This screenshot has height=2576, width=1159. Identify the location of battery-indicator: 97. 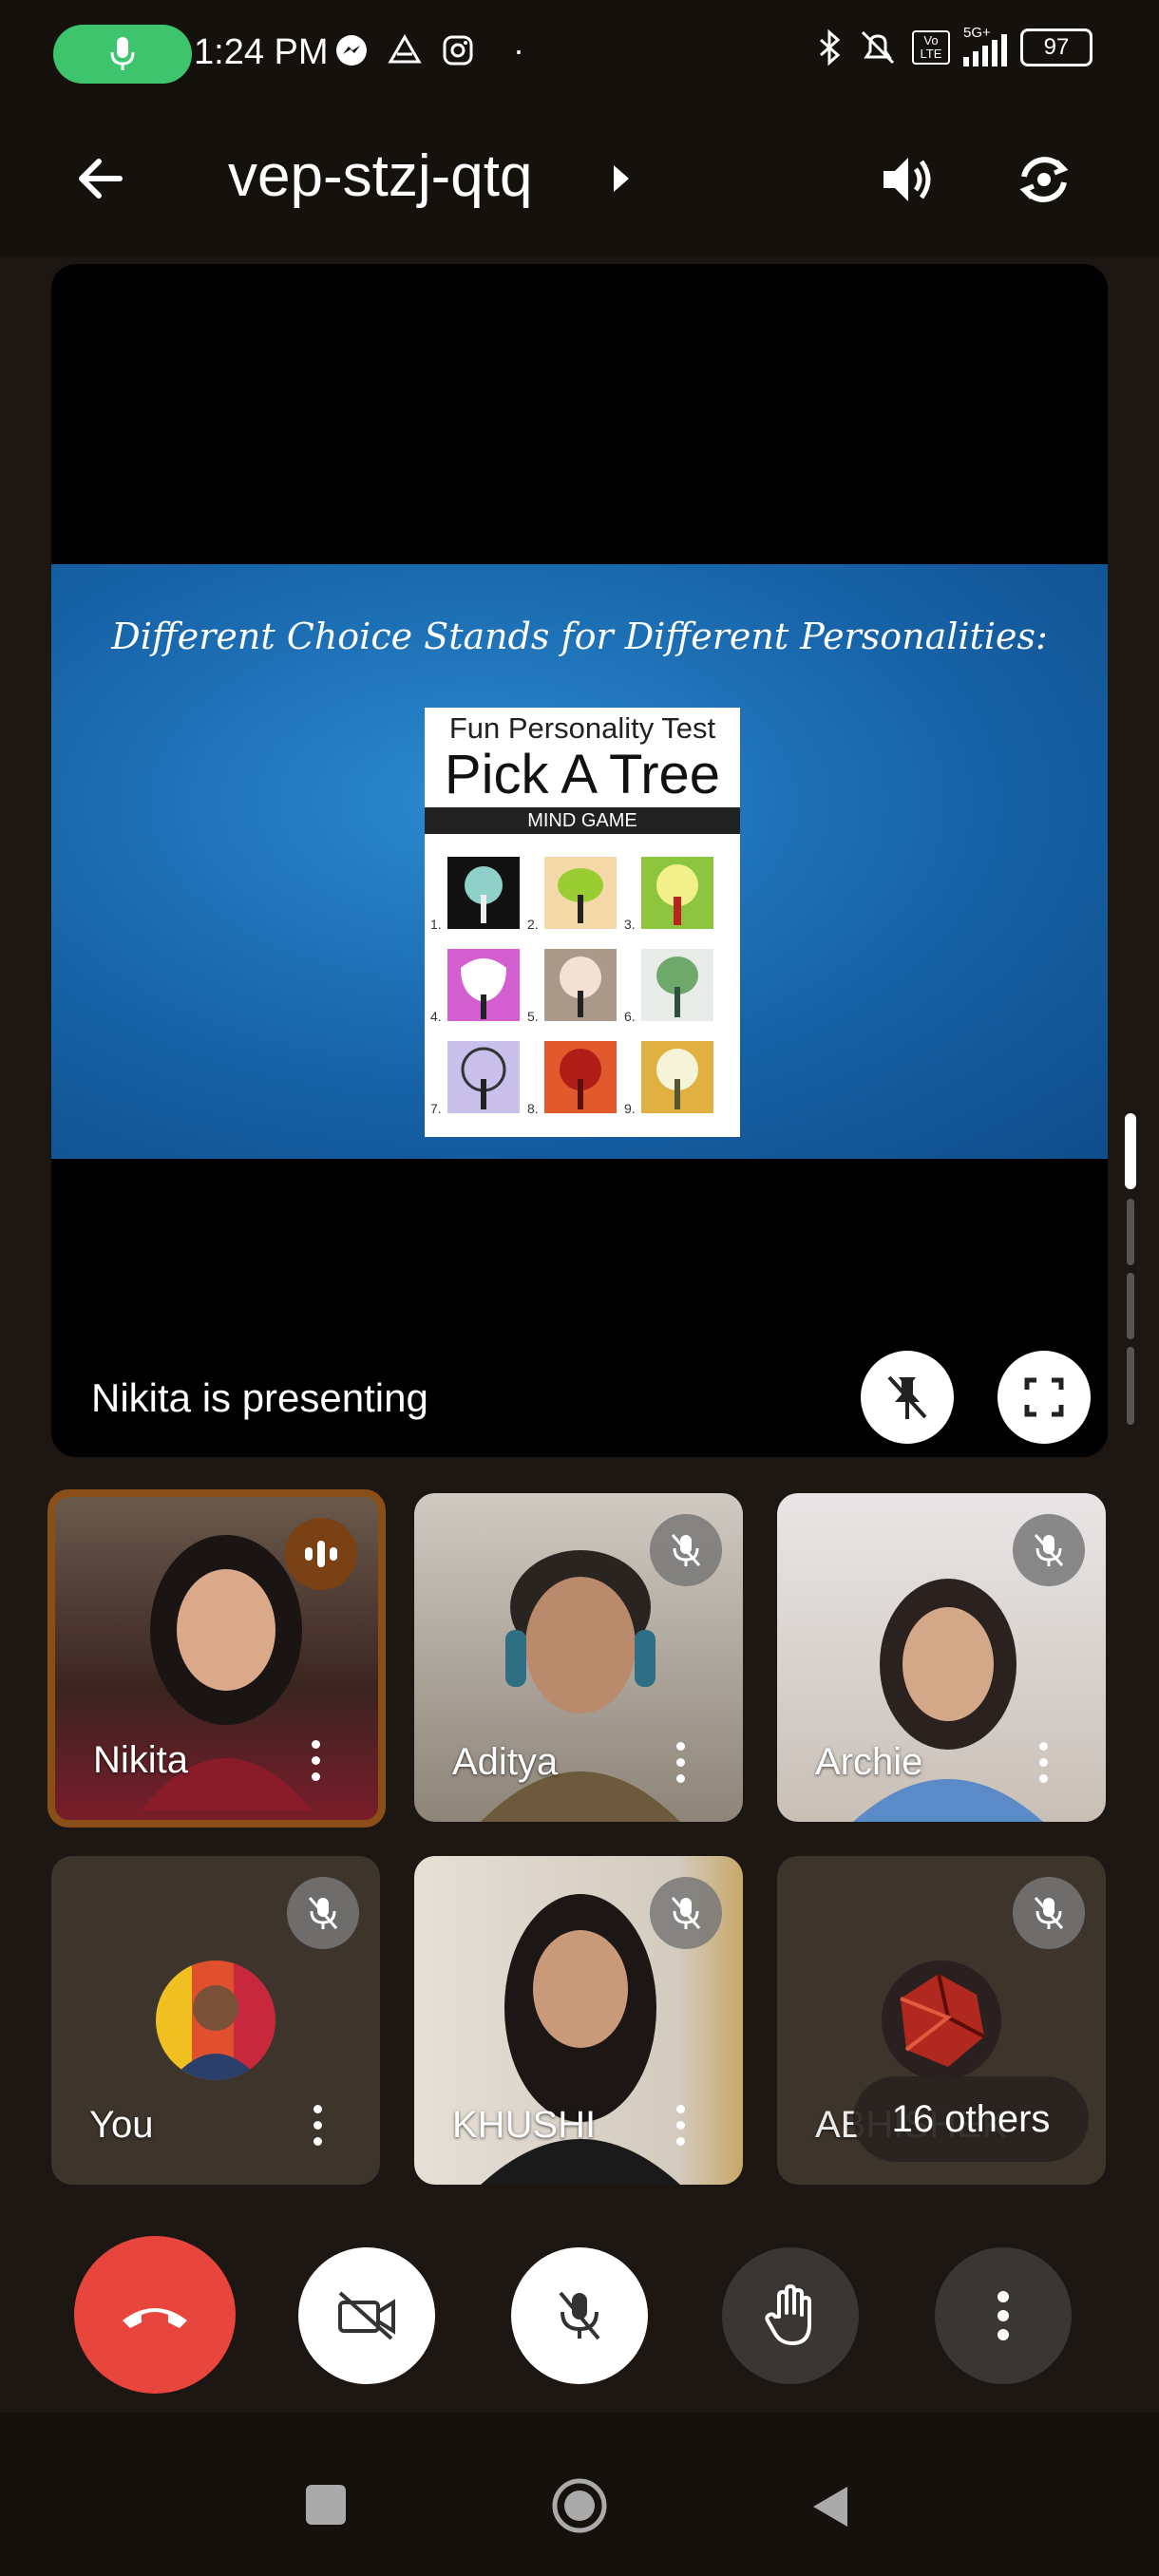
(1056, 47).